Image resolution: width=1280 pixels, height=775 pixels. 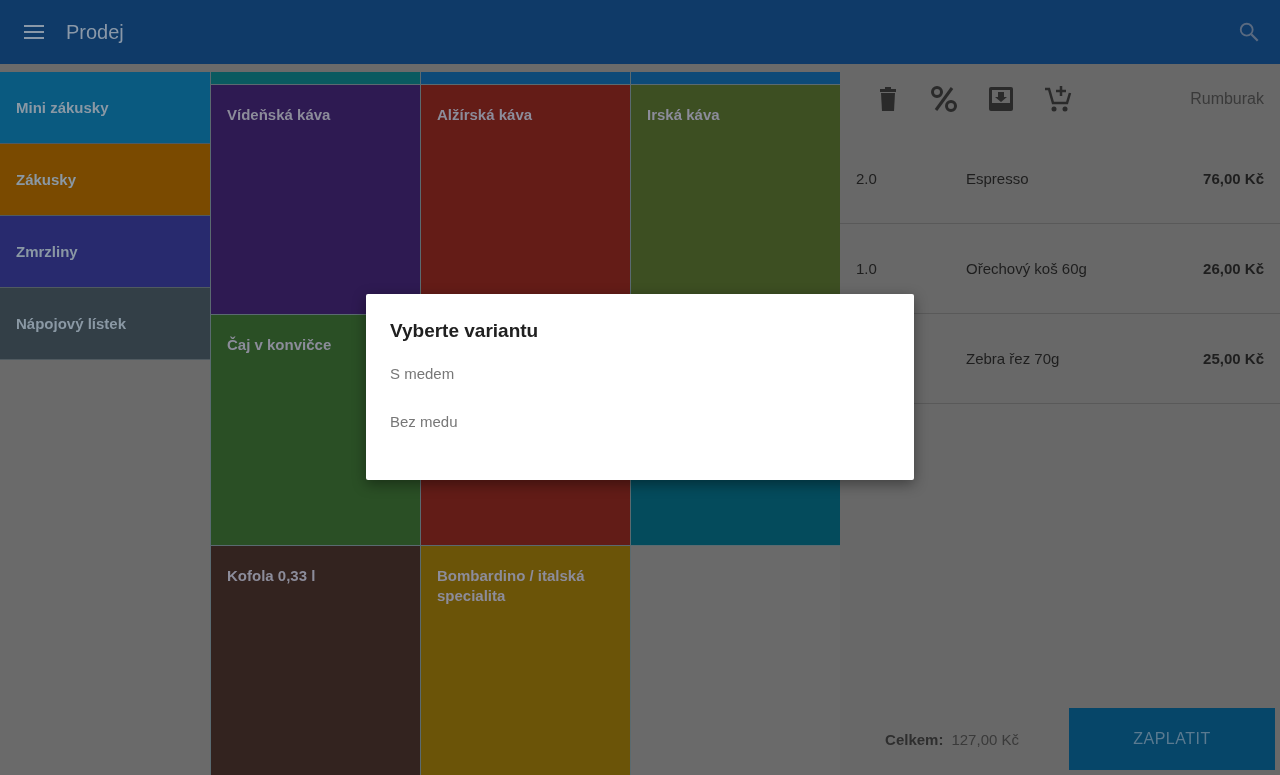 I want to click on category-item: Nápojový lístek, so click(x=105, y=324).